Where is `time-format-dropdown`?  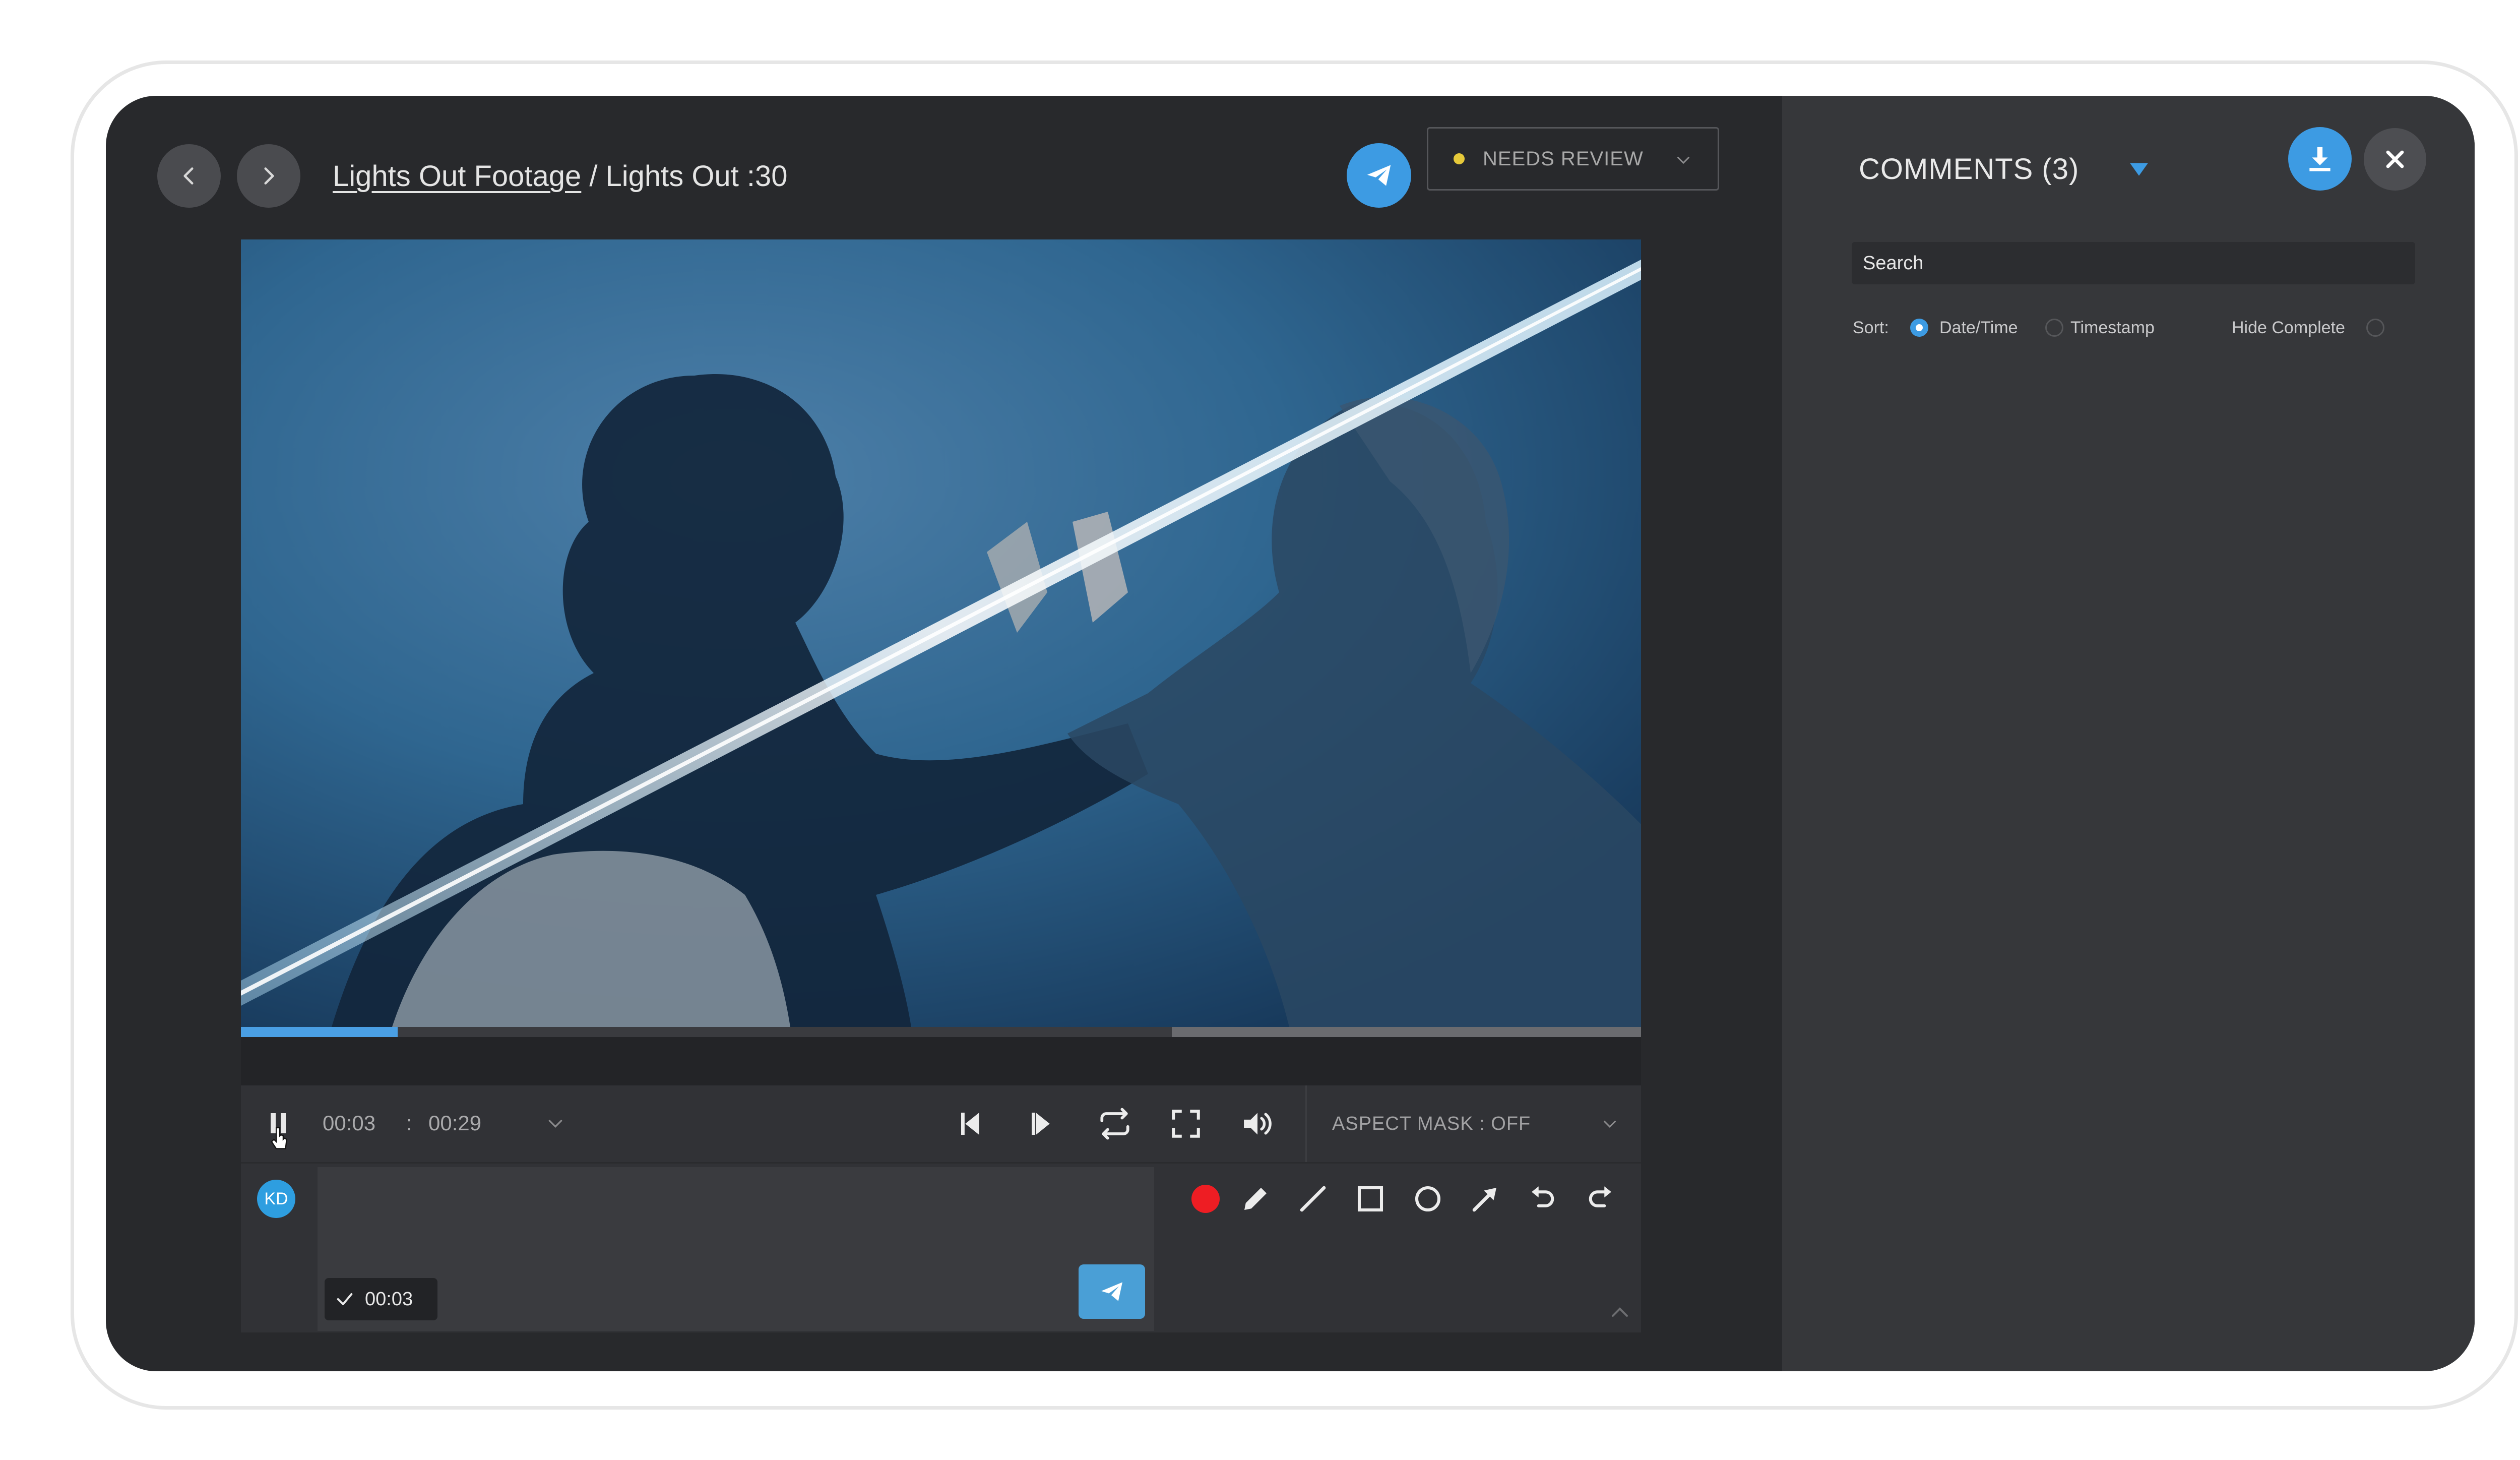 time-format-dropdown is located at coordinates (555, 1123).